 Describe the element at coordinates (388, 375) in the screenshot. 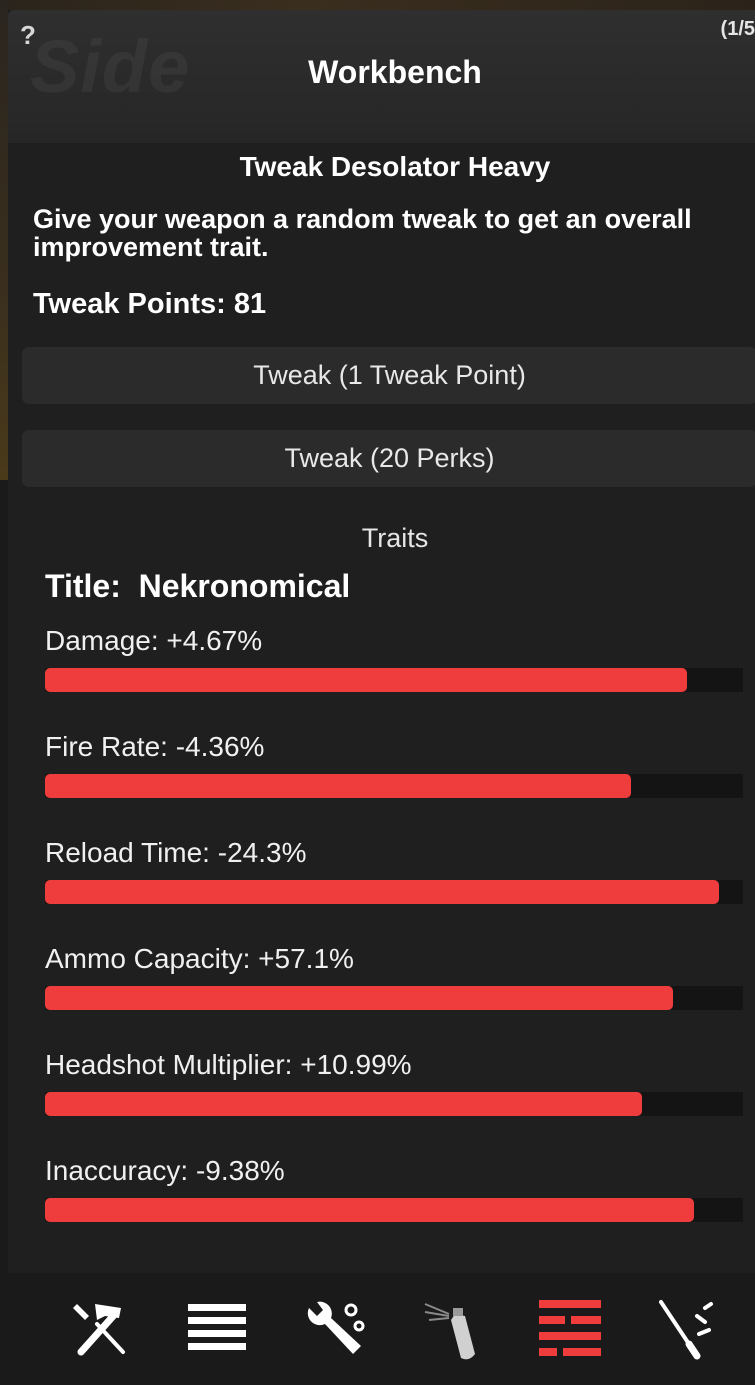

I see `tweak-point-button: Tweak (1 Tweak Point)` at that location.